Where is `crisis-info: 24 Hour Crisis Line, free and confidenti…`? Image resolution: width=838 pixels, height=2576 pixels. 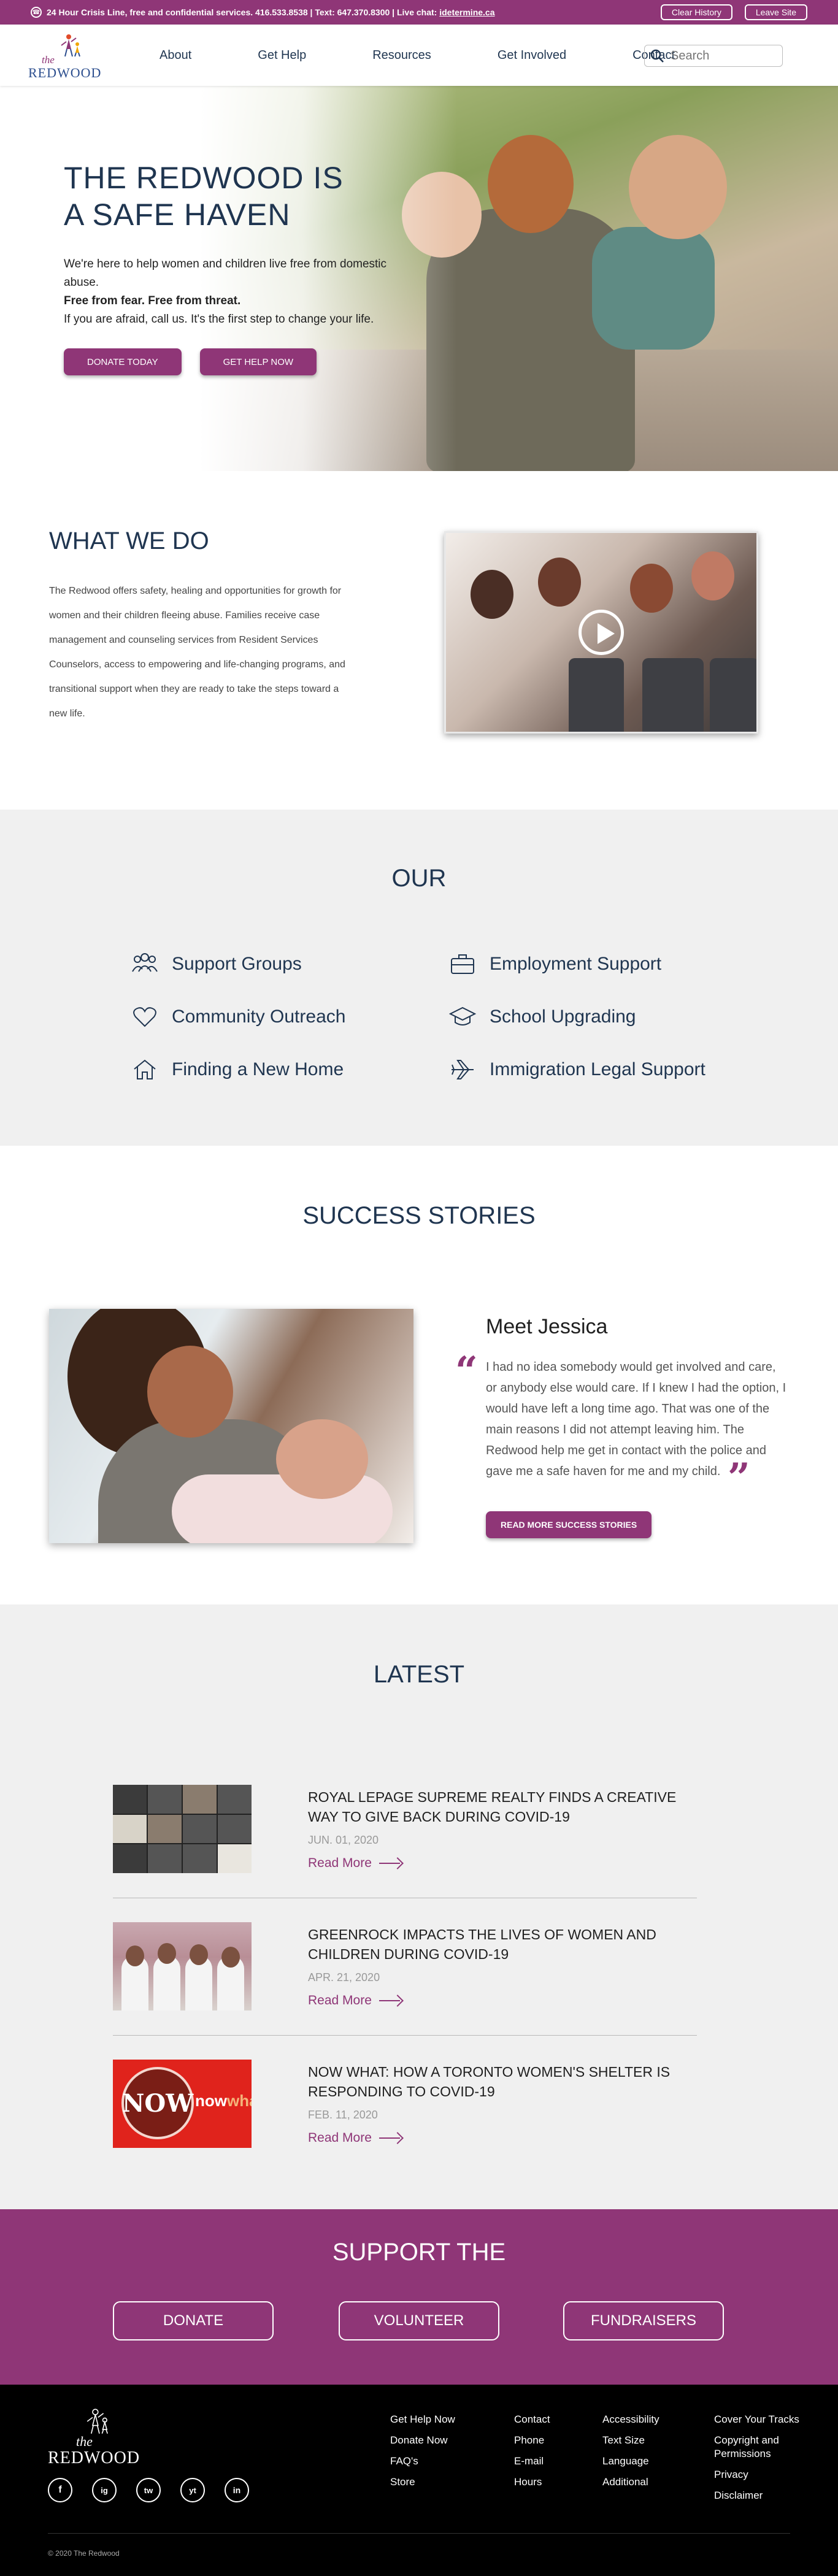 crisis-info: 24 Hour Crisis Line, free and confidenti… is located at coordinates (347, 12).